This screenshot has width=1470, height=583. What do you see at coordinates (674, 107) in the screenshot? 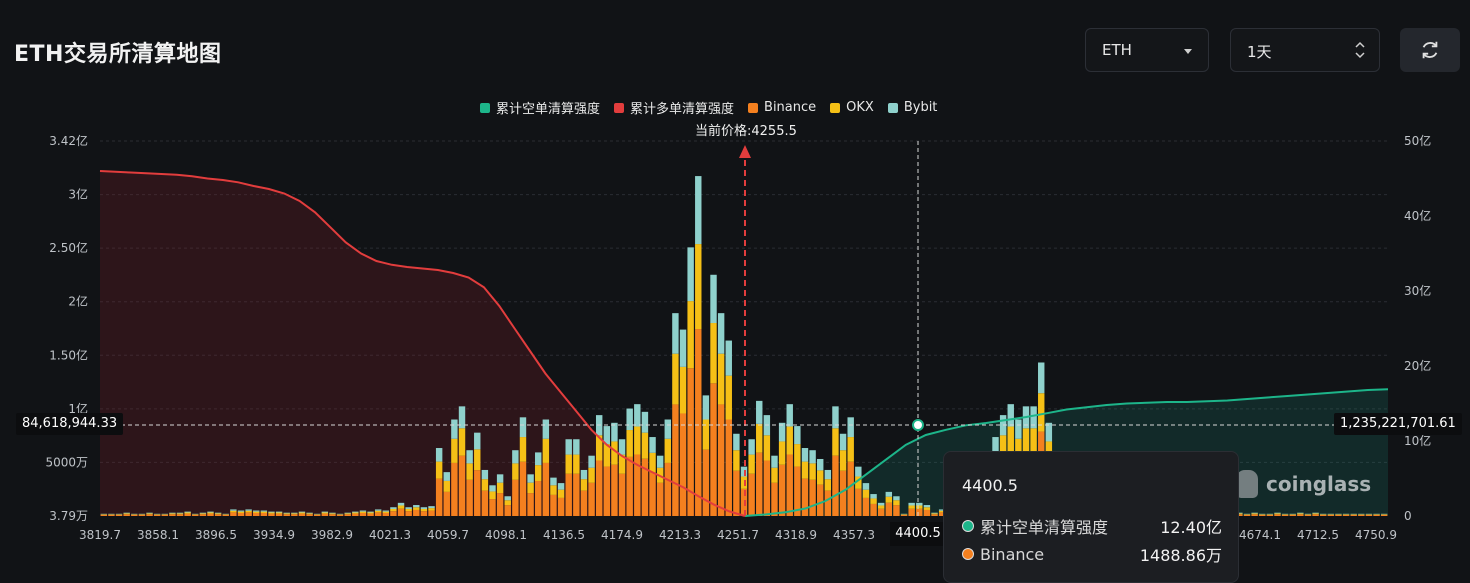
I see `legend-item-long: 累计多单清算强度` at bounding box center [674, 107].